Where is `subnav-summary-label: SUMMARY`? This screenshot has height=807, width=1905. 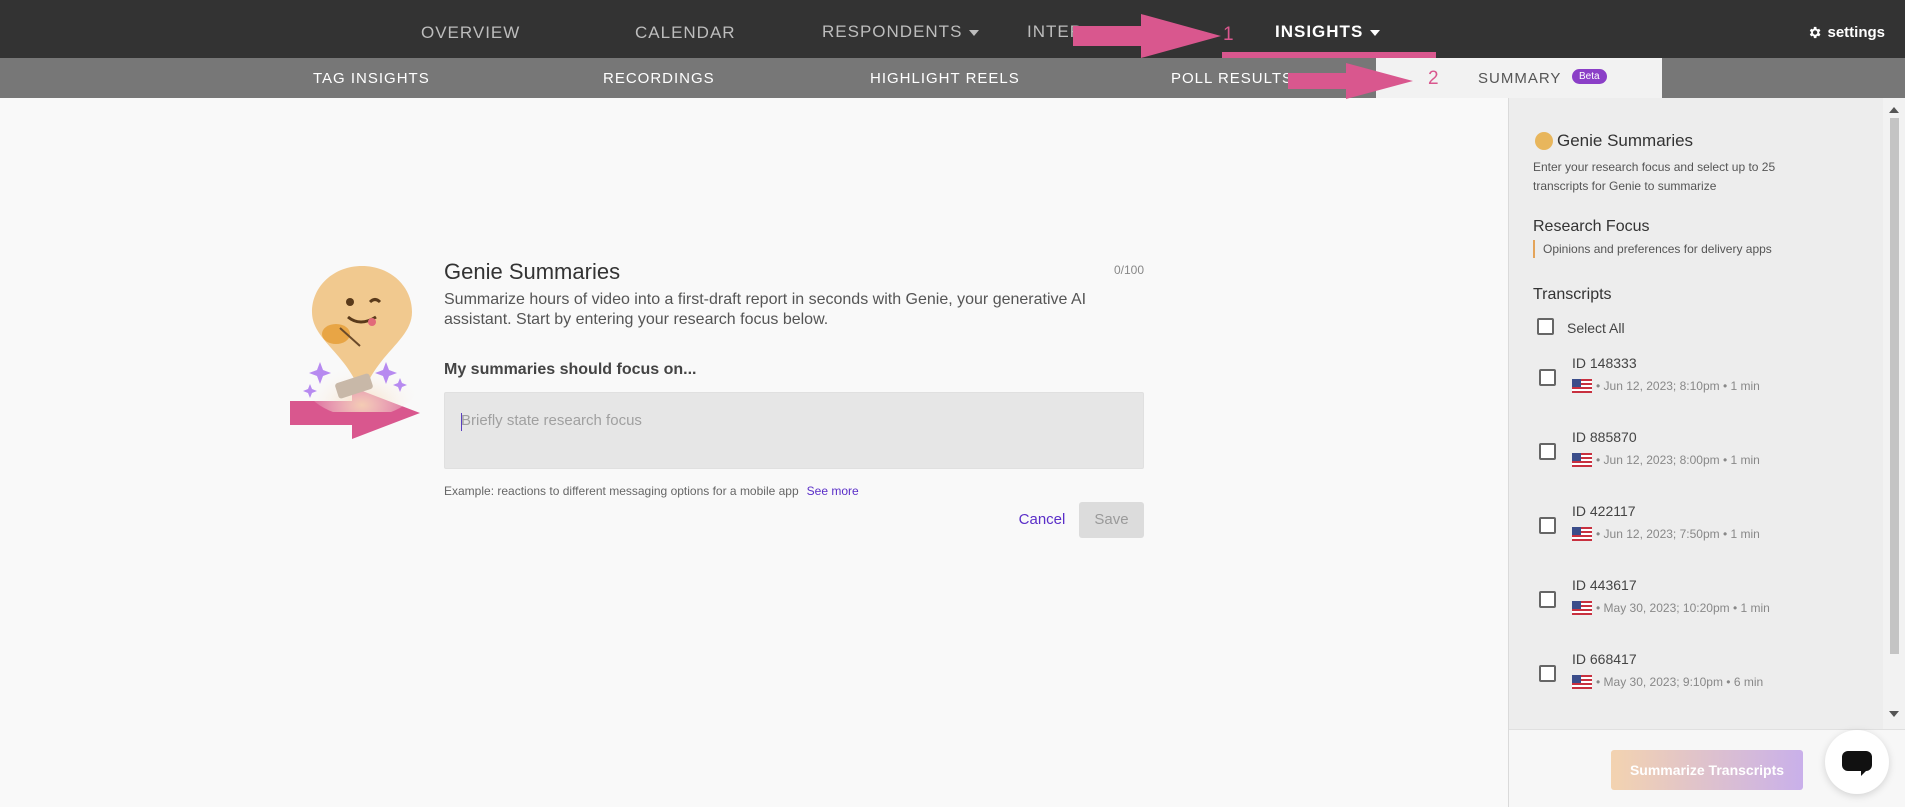 subnav-summary-label: SUMMARY is located at coordinates (1520, 78).